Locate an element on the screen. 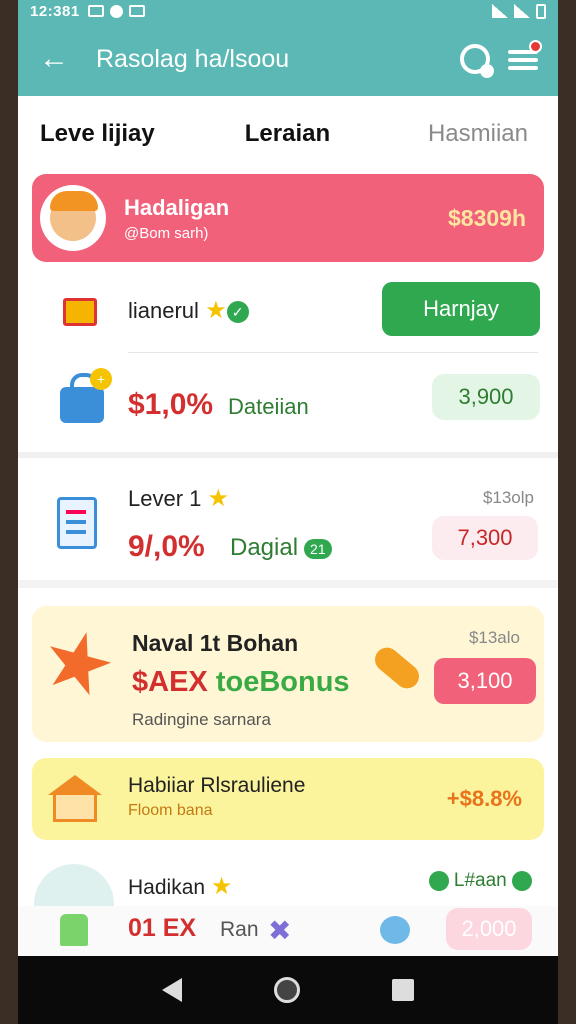 This screenshot has width=576, height=1024. status-left-icons is located at coordinates (116, 11).